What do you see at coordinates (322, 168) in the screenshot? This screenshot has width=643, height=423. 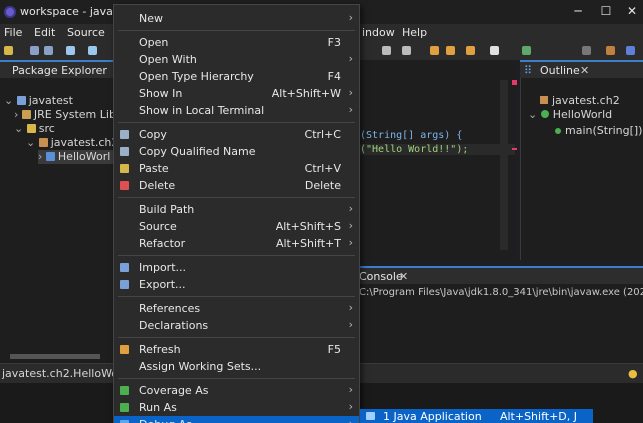 I see `menu-item-shortcut: Ctrl+V` at bounding box center [322, 168].